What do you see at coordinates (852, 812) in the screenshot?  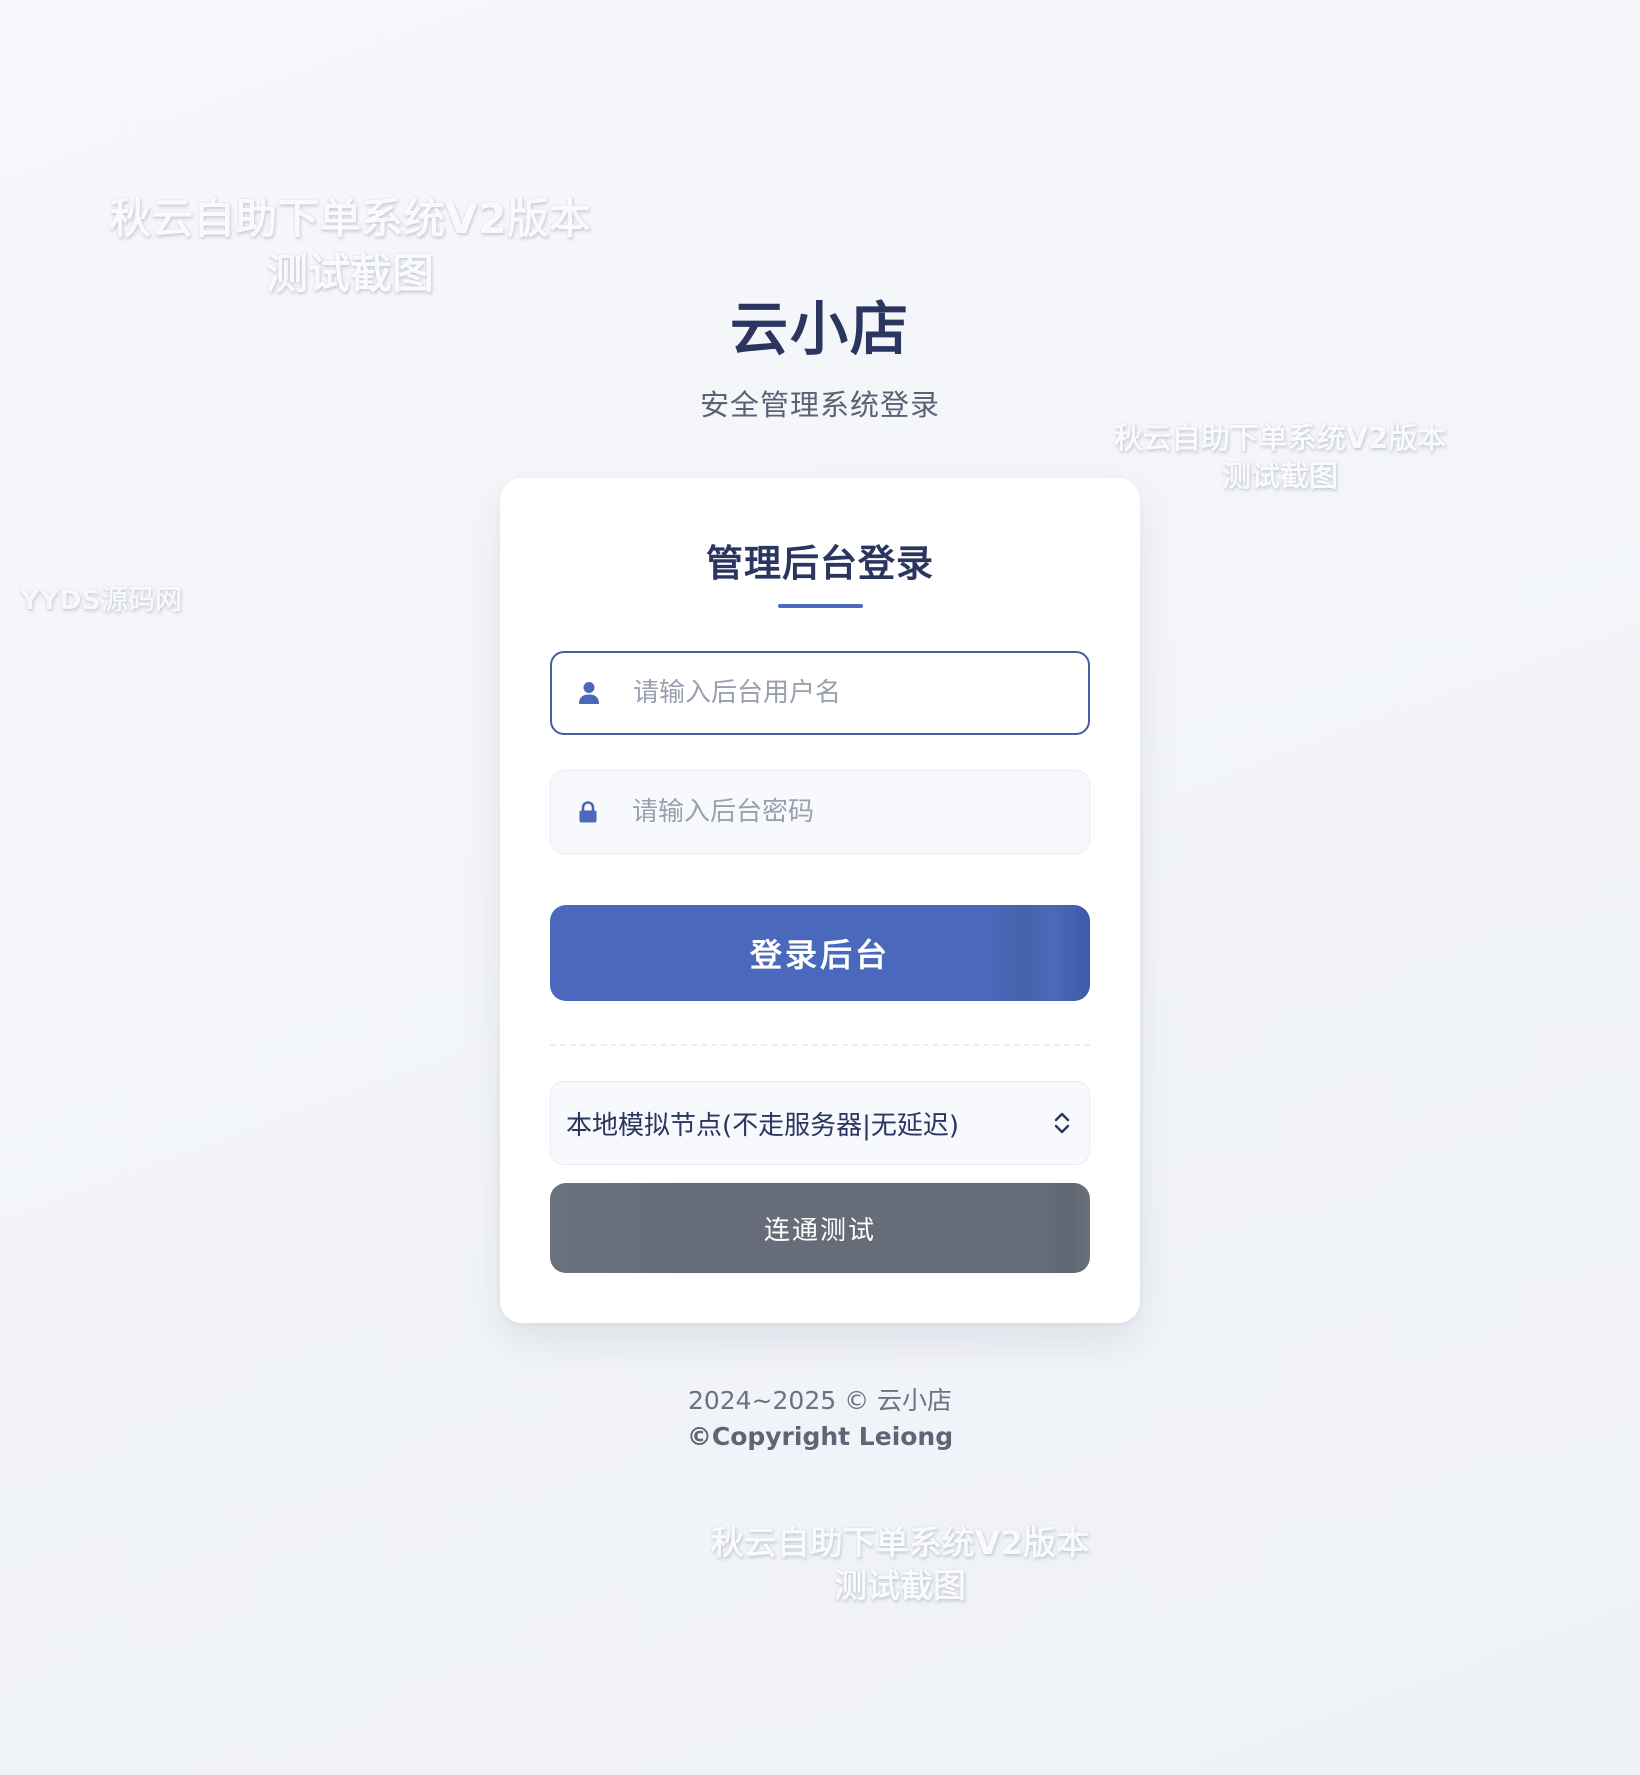 I see `password-input` at bounding box center [852, 812].